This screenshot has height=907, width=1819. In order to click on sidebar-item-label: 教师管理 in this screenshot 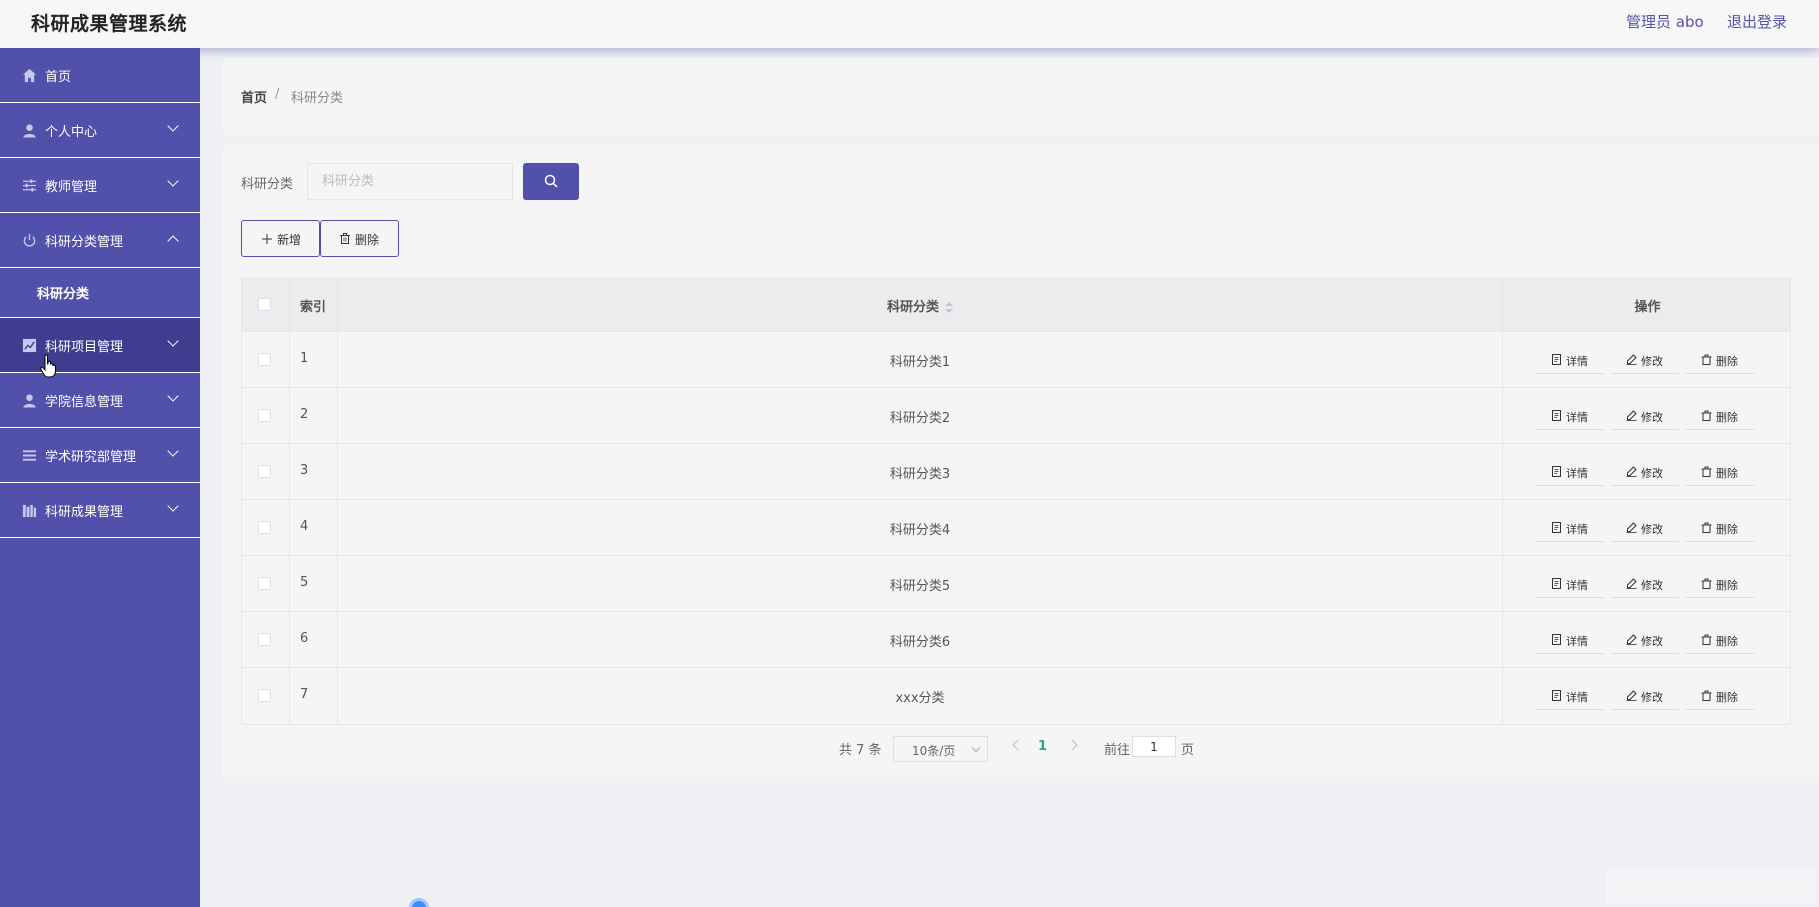, I will do `click(71, 187)`.